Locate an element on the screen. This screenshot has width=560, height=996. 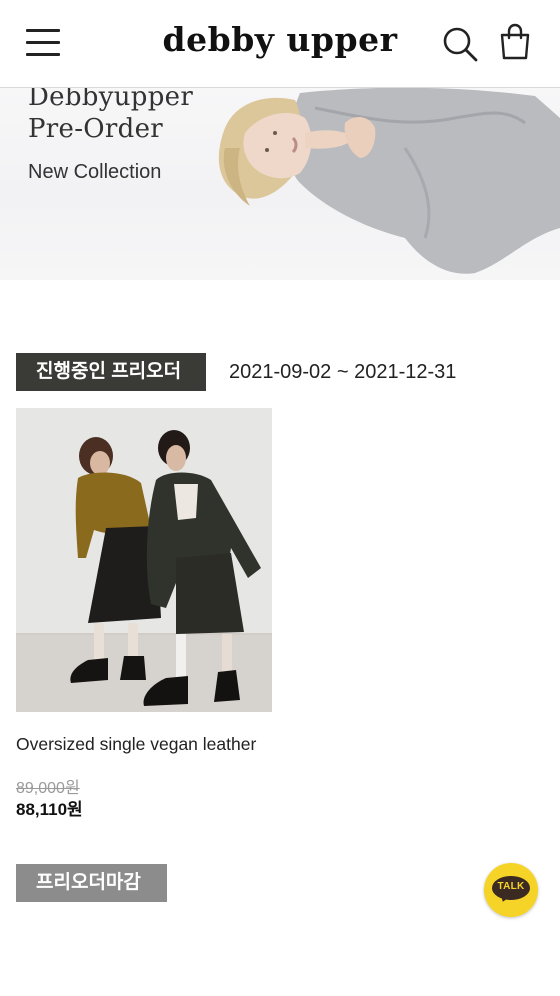
kakao-talk-button: TALK is located at coordinates (511, 890).